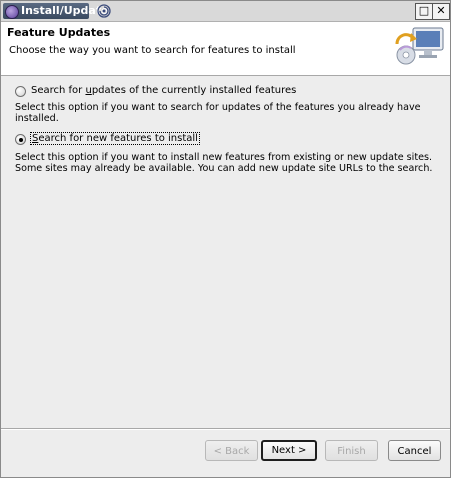  Describe the element at coordinates (58, 90) in the screenshot. I see `label-text: Search for` at that location.